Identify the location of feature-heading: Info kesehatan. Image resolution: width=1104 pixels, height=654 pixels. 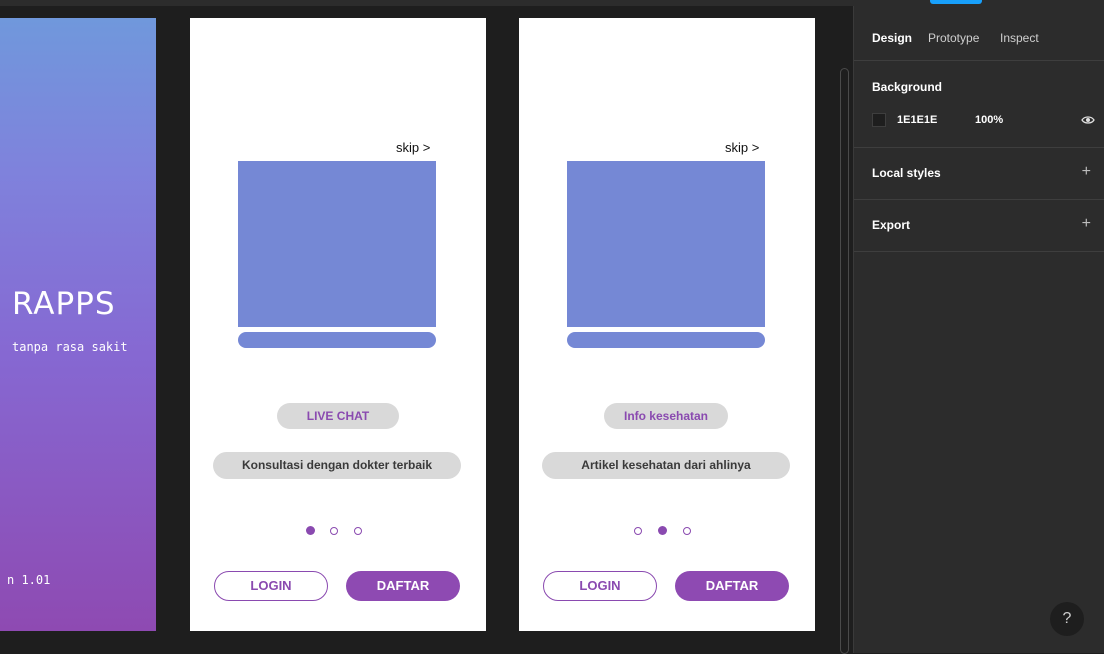
(666, 416).